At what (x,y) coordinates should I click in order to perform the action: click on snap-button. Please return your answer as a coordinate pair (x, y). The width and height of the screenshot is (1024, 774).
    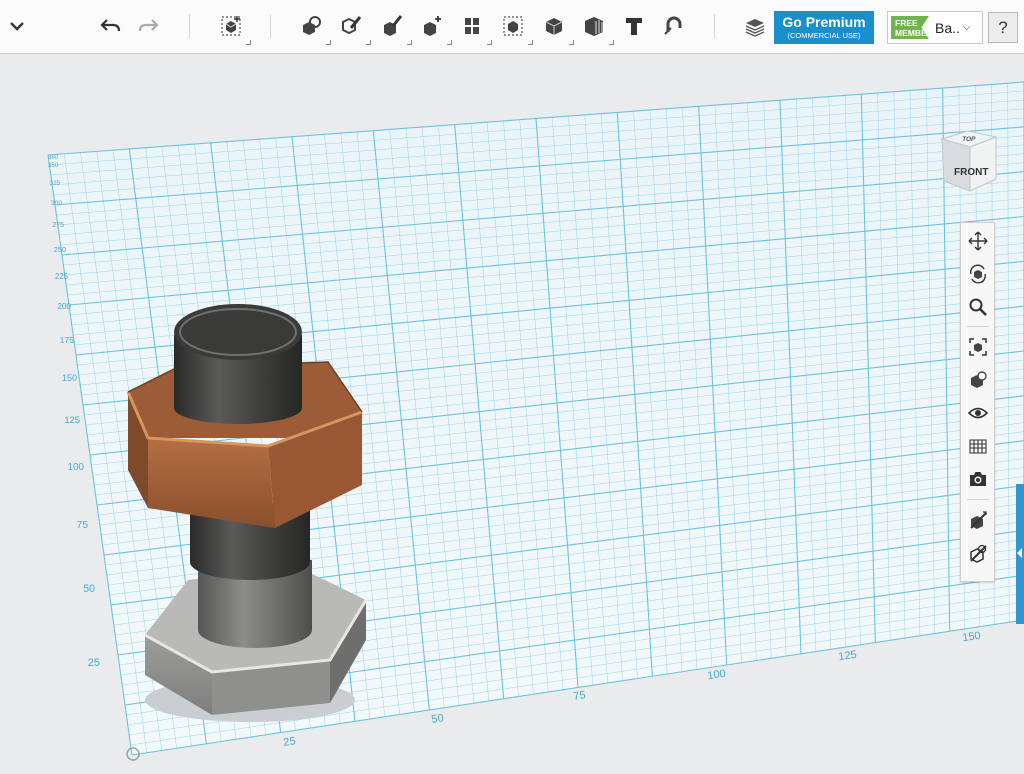
    Looking at the image, I should click on (674, 26).